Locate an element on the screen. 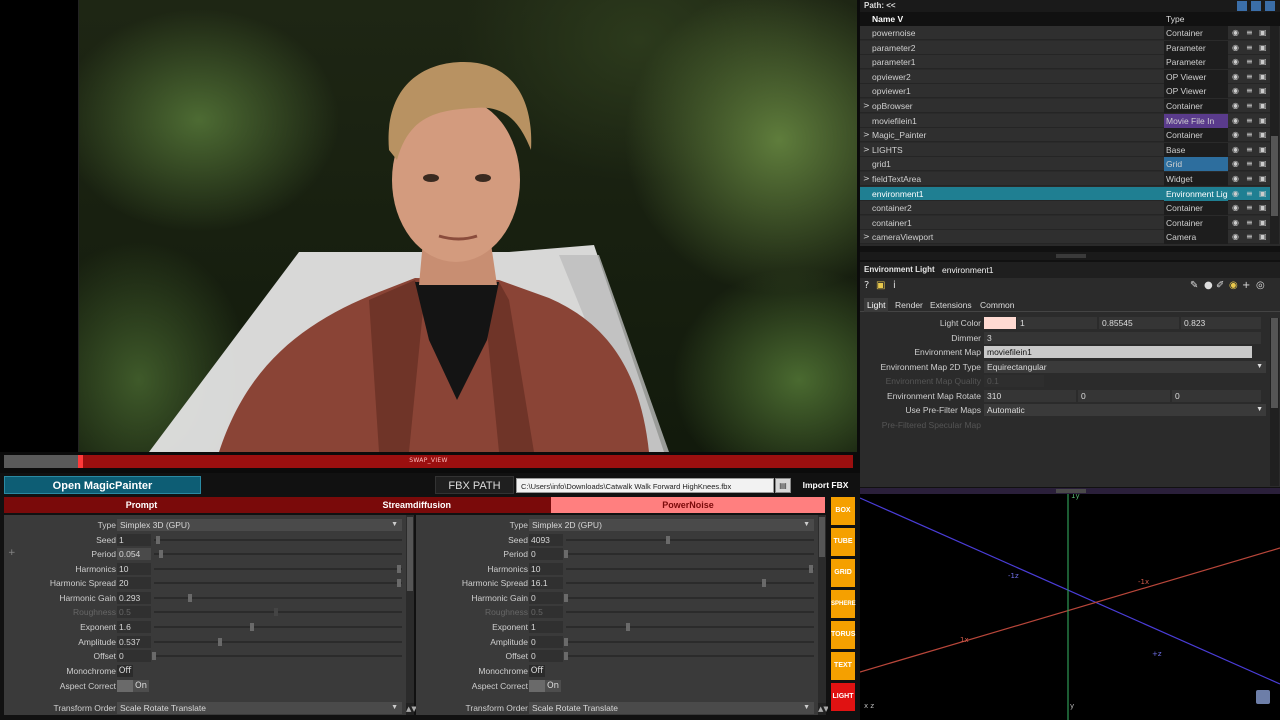 The image size is (1280, 720). environment-map-type-dropdown: Equirectangular ▼ is located at coordinates (1125, 367).